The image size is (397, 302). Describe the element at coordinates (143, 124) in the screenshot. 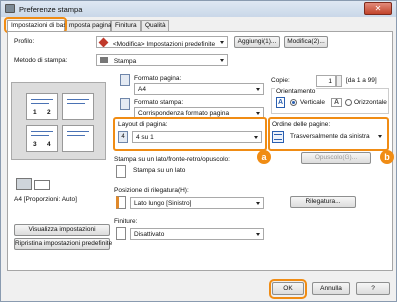

I see `page-layout-label: Layout di pagina:` at that location.